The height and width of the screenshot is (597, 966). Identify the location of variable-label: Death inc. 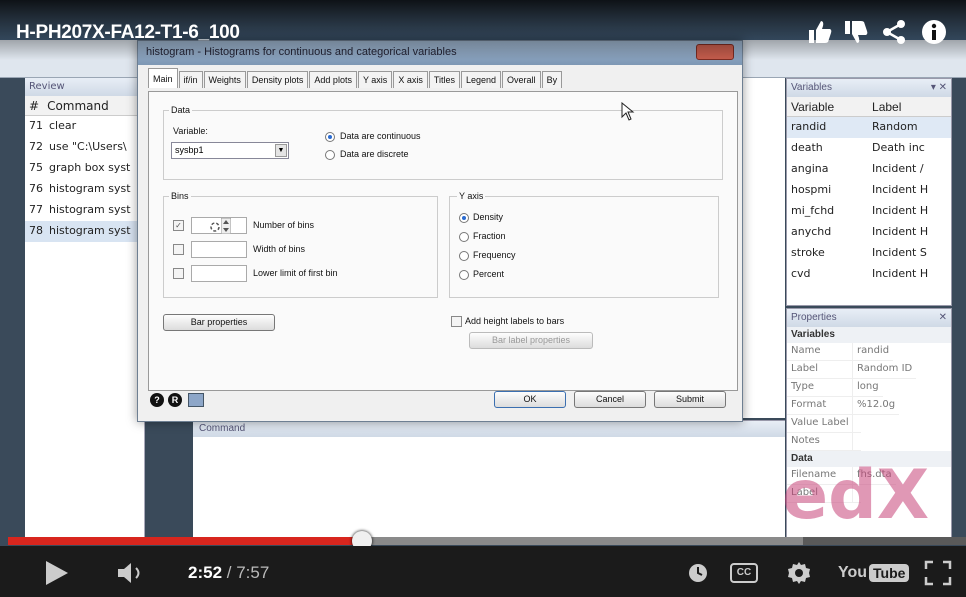
(898, 147).